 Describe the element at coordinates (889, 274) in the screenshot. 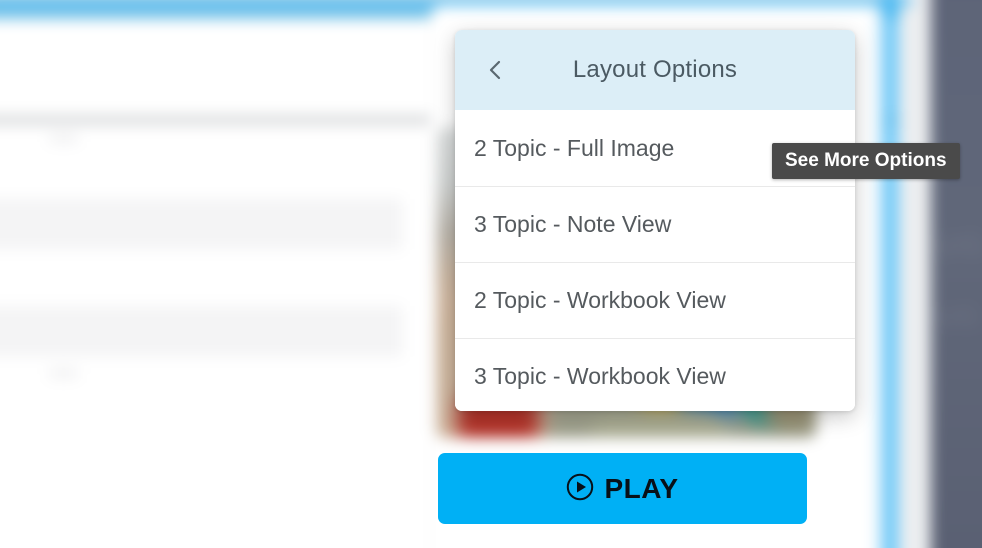

I see `modal-glow-edge` at that location.